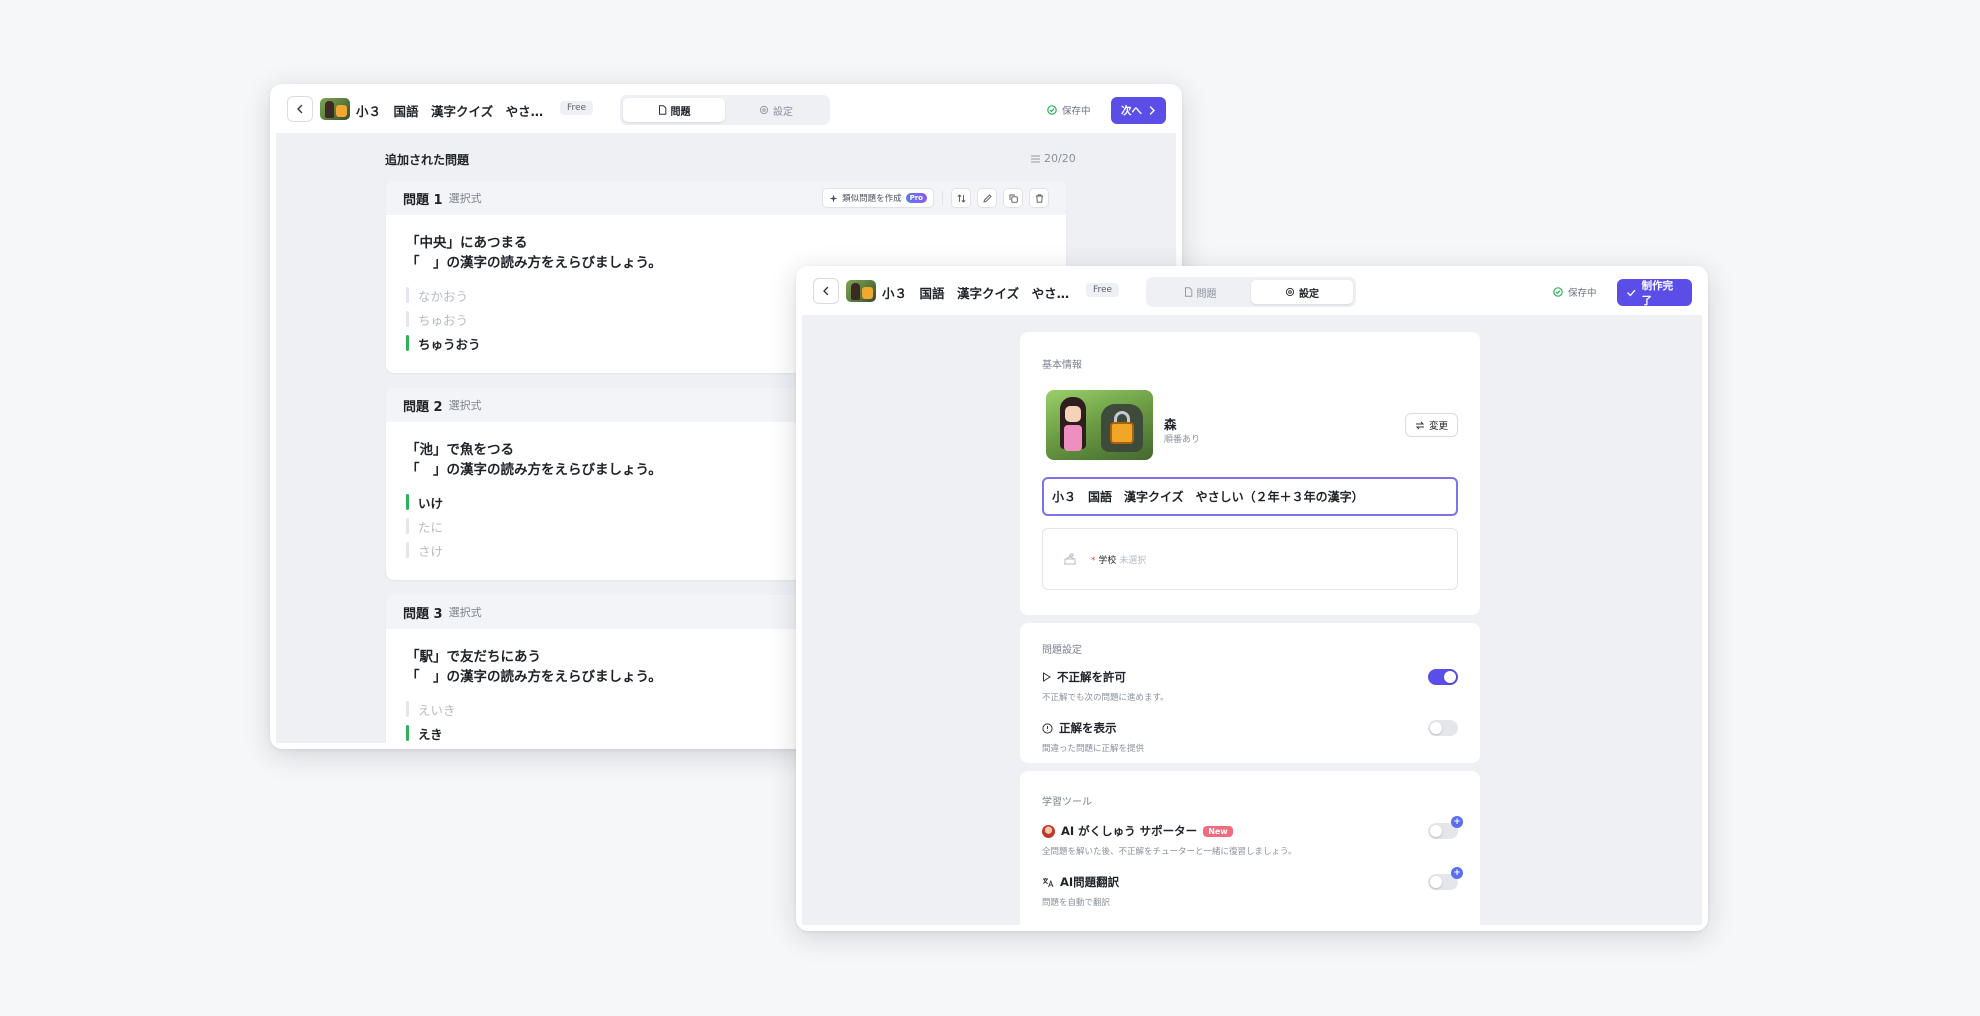  What do you see at coordinates (1250, 882) in the screenshot?
I see `setting-title: AI問題翻訳` at bounding box center [1250, 882].